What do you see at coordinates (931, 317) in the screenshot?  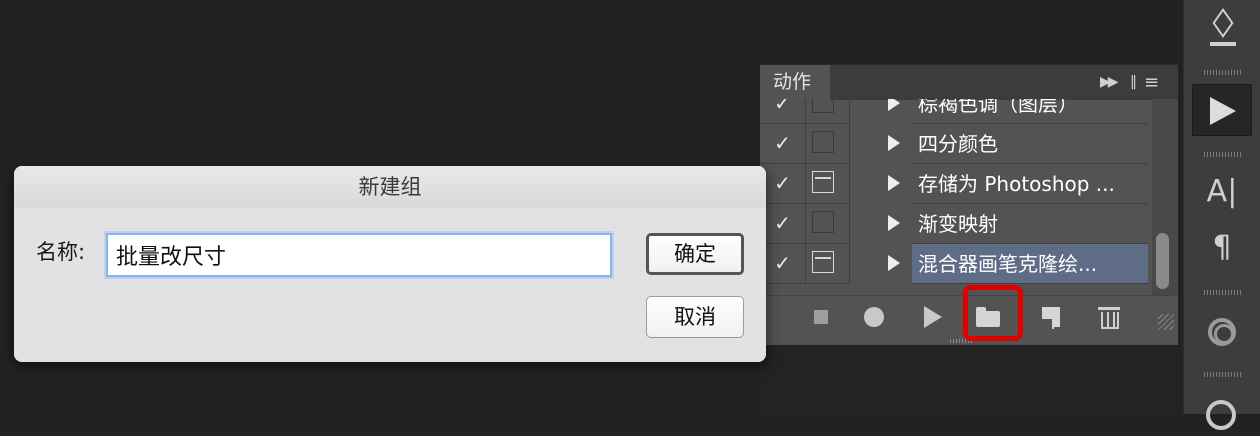 I see `play-icon` at bounding box center [931, 317].